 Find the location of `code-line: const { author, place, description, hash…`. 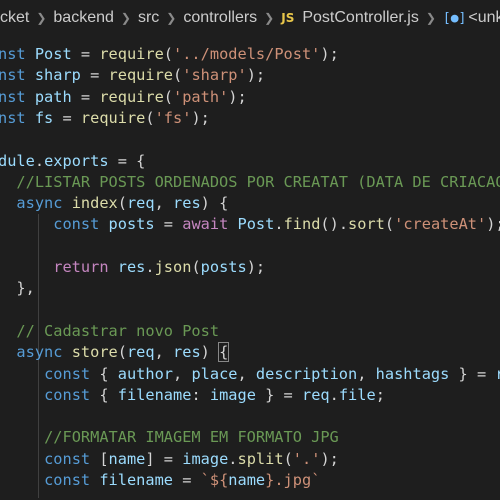

code-line: const { author, place, description, hash… is located at coordinates (250, 374).